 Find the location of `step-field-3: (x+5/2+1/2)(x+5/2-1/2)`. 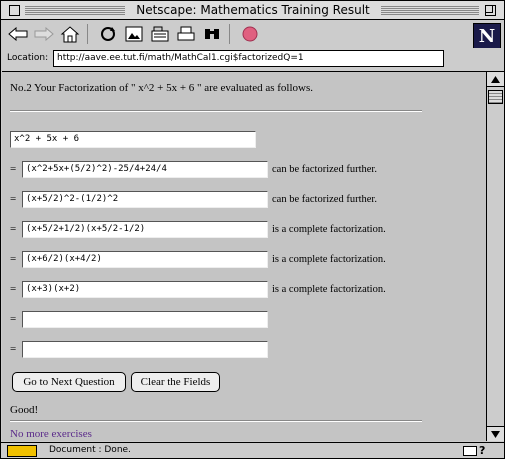

step-field-3: (x+5/2+1/2)(x+5/2-1/2) is located at coordinates (145, 229).